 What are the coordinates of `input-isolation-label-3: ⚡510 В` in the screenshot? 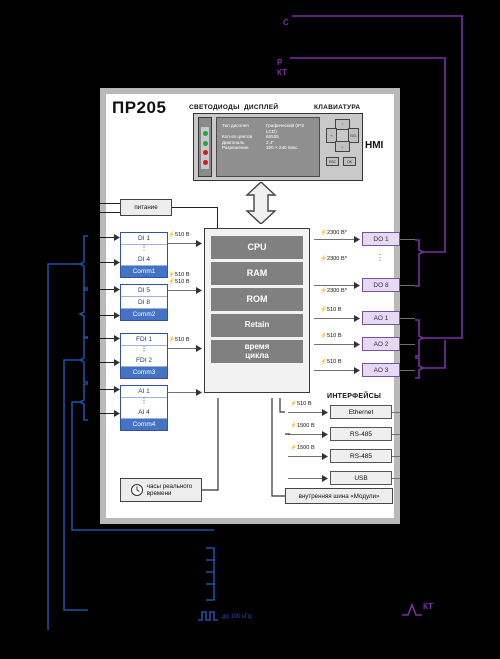 It's located at (179, 340).